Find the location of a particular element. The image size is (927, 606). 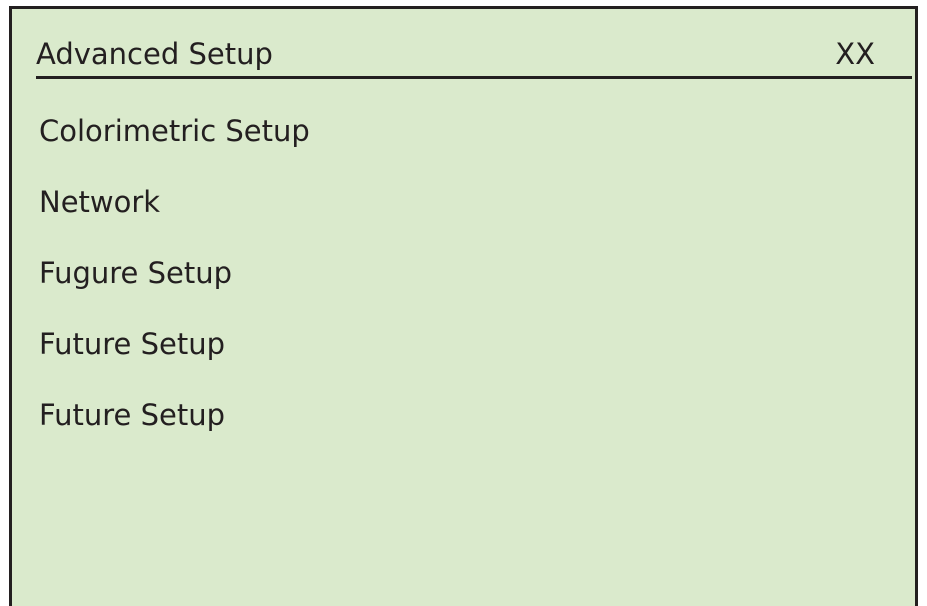

menu-item-fugure-setup: Fugure Setup is located at coordinates (174, 291).